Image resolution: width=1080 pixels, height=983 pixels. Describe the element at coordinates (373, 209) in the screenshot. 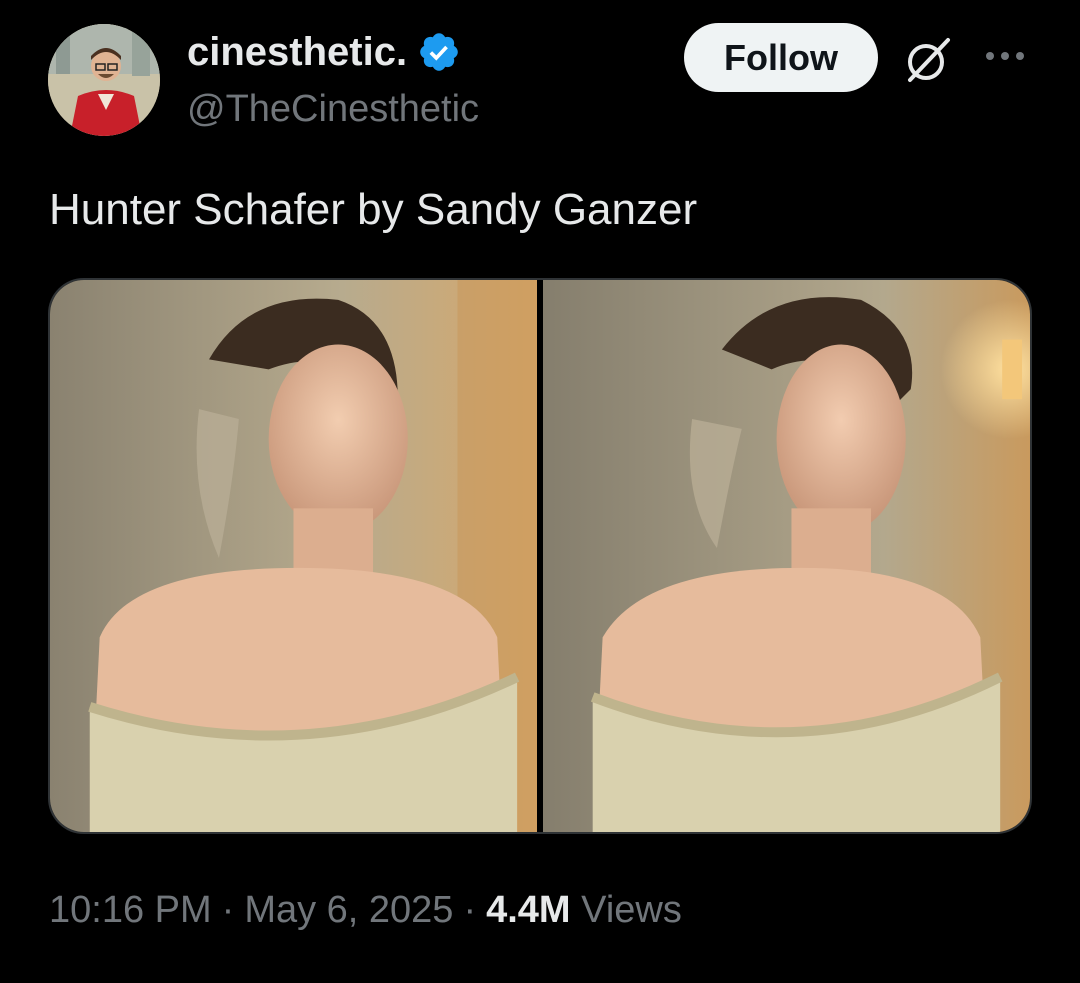

I see `post-text: Hunter Schafer by Sandy Ganzer` at that location.